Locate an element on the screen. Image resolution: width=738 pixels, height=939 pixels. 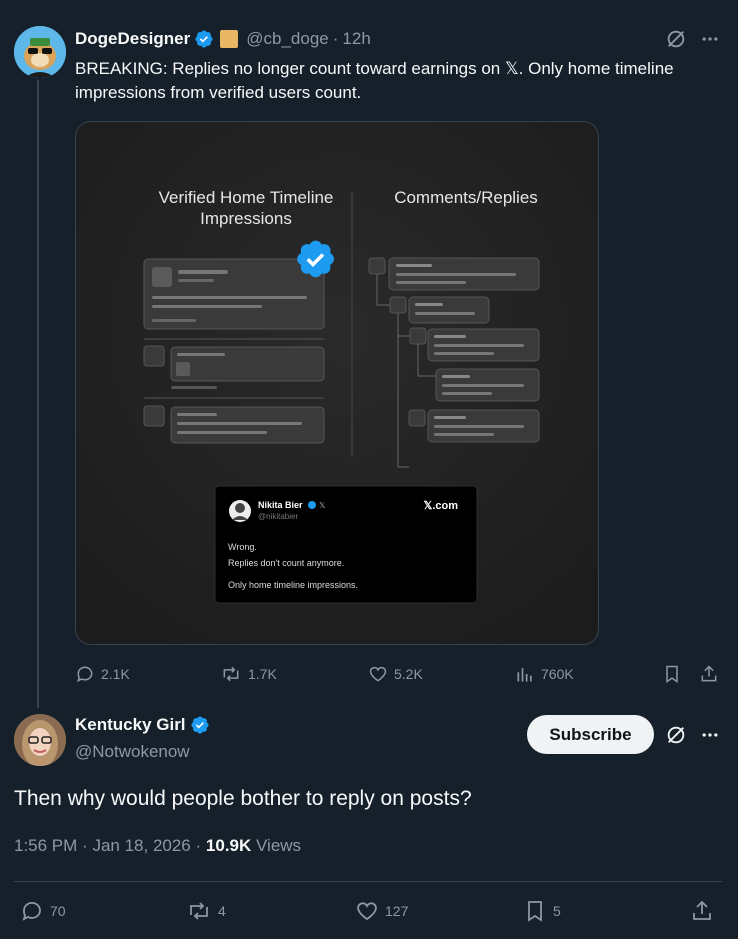
reply-author-name: Kentucky Girl is located at coordinates (130, 725).